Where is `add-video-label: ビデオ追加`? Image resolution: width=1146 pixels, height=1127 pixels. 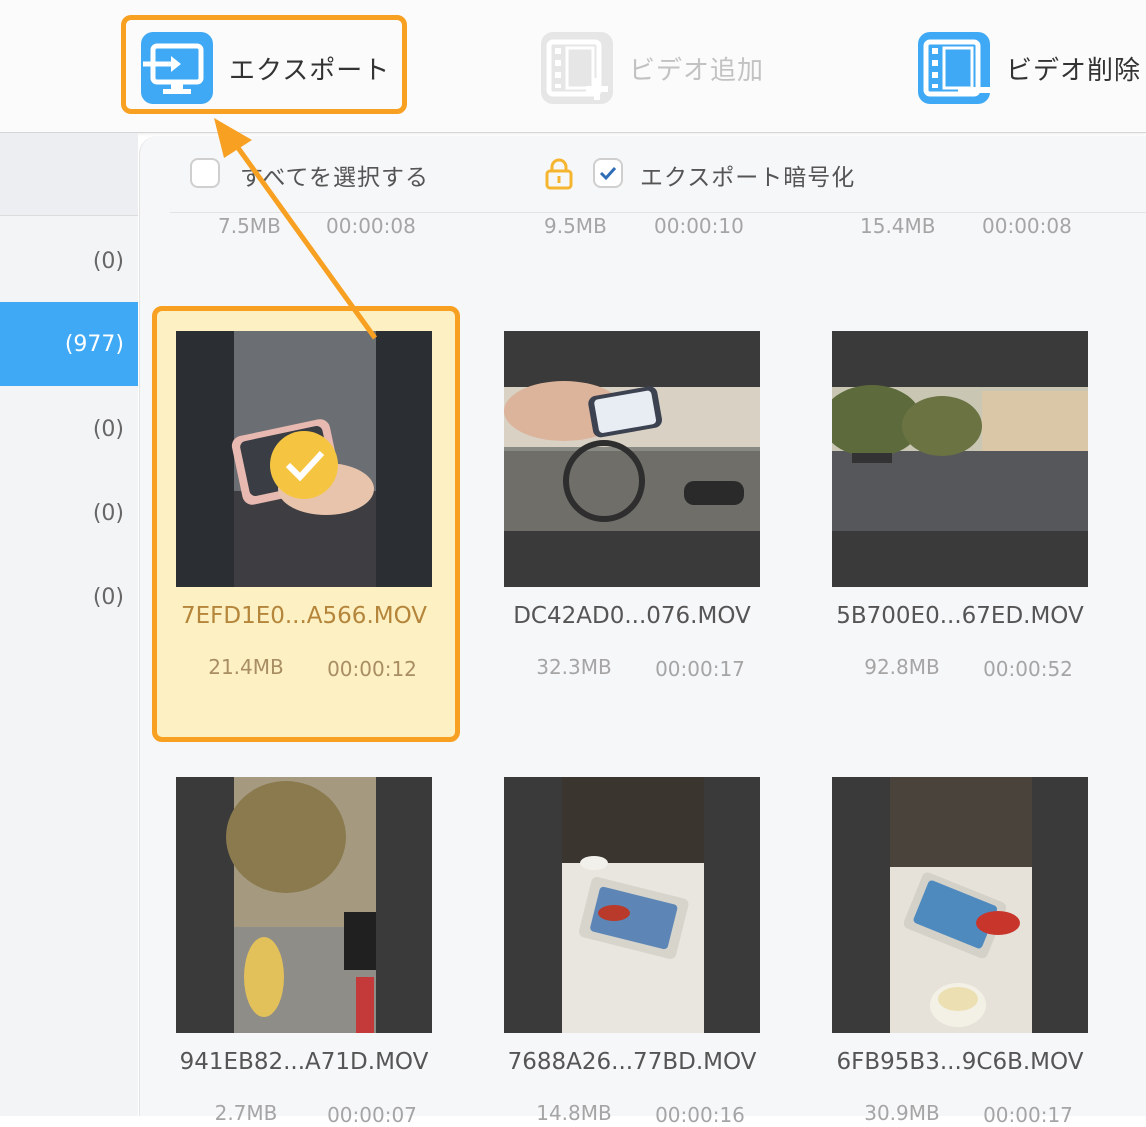
add-video-label: ビデオ追加 is located at coordinates (697, 70).